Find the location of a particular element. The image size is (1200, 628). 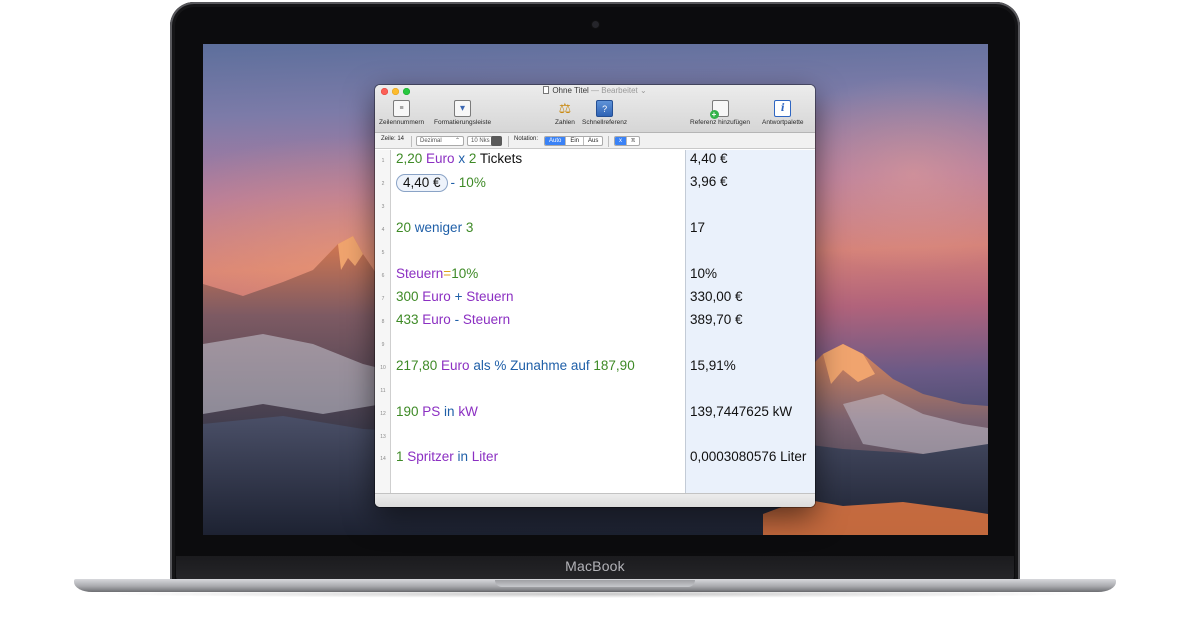

expression: 4,40 € - 10% is located at coordinates (441, 183).